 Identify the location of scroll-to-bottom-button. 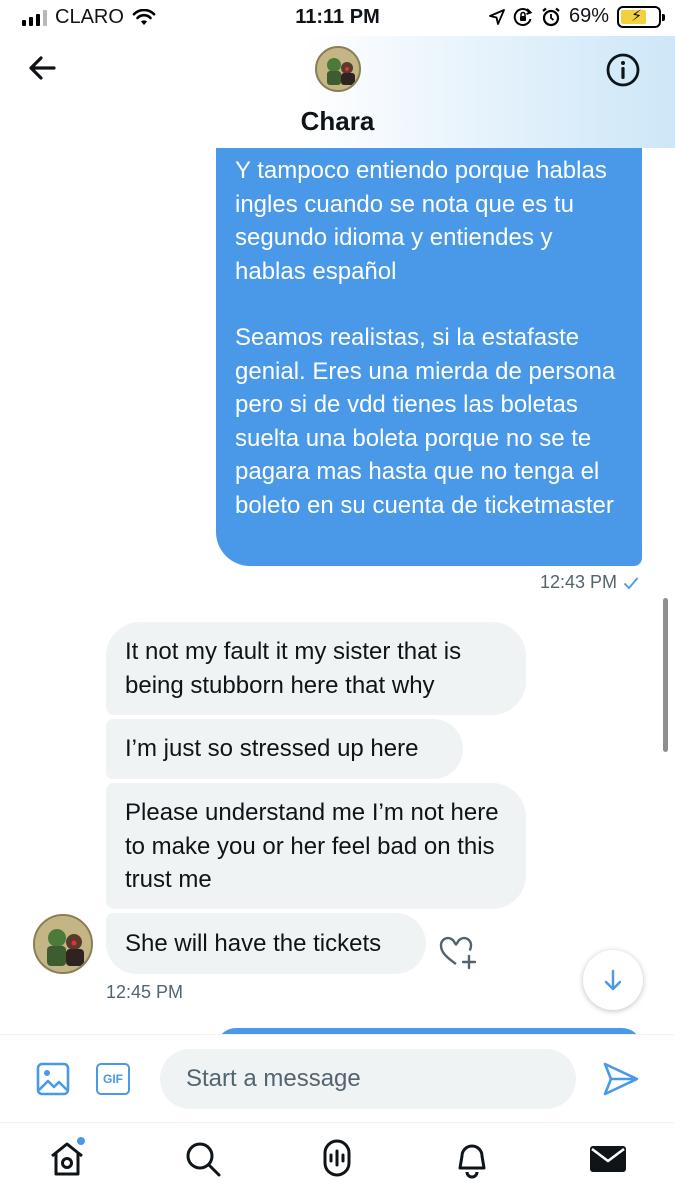
(613, 980).